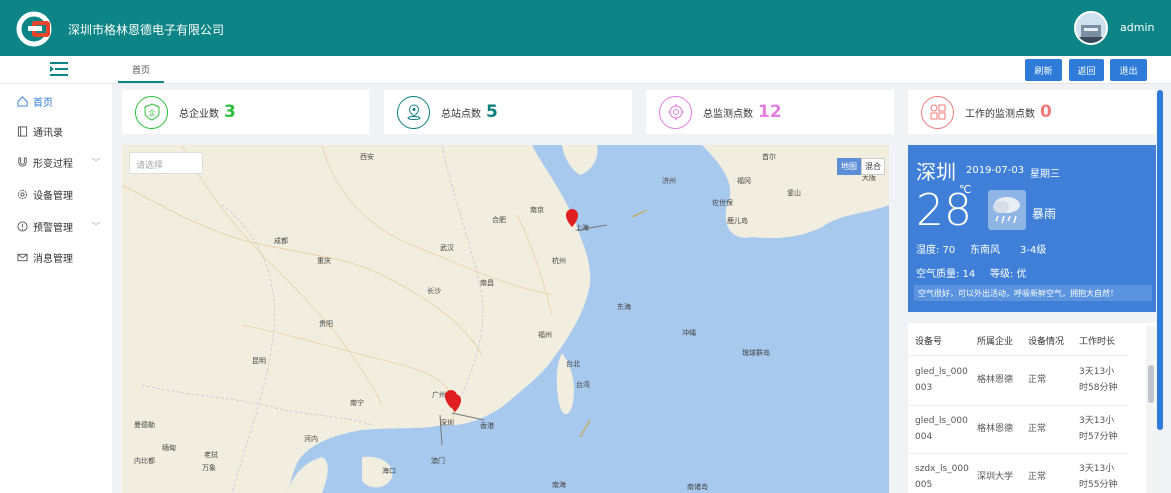  I want to click on map-label: 贵阳, so click(326, 323).